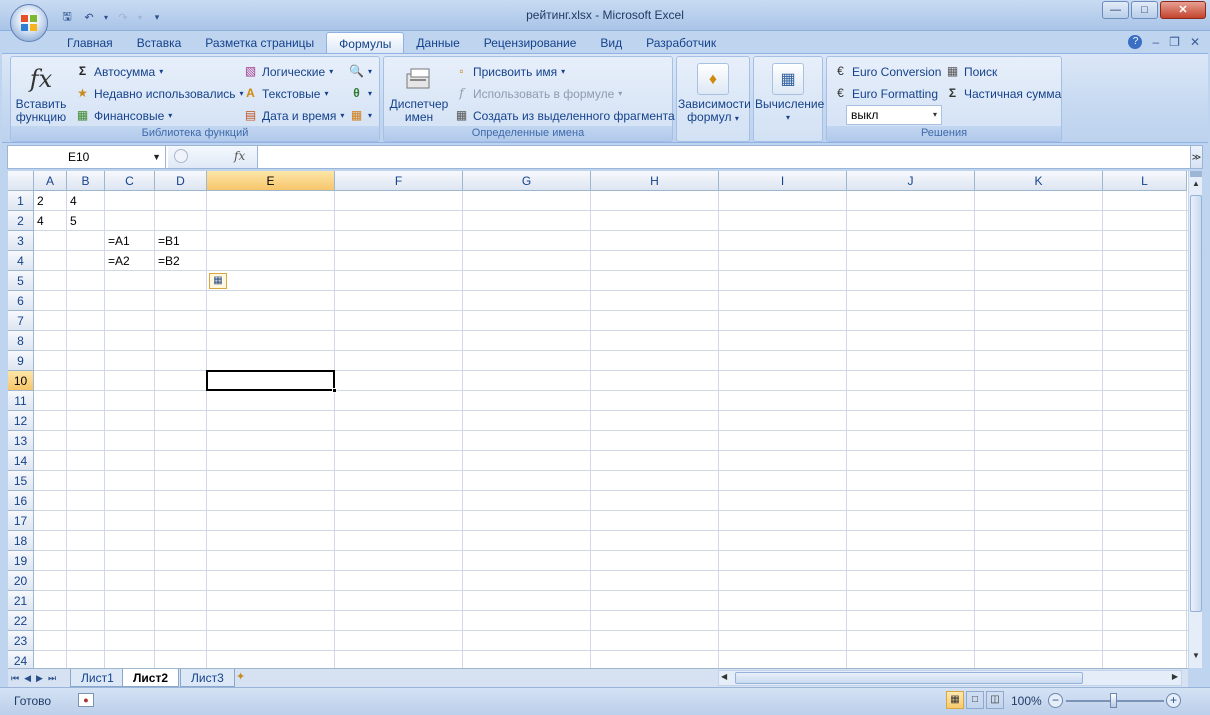 Image resolution: width=1210 pixels, height=715 pixels. I want to click on column-header-c: C, so click(130, 181).